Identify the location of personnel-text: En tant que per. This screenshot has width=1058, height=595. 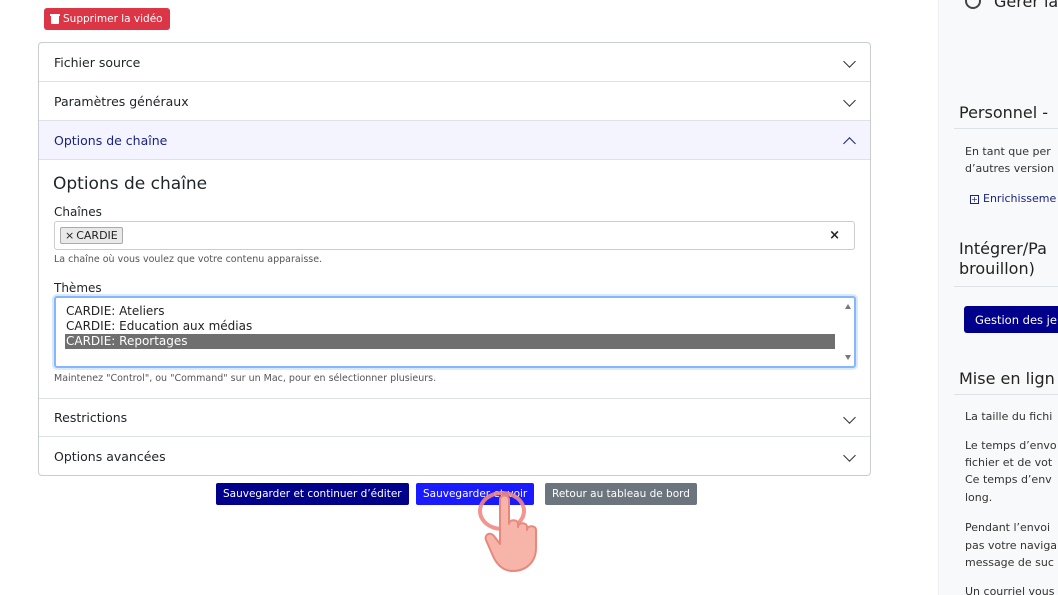
(1008, 151).